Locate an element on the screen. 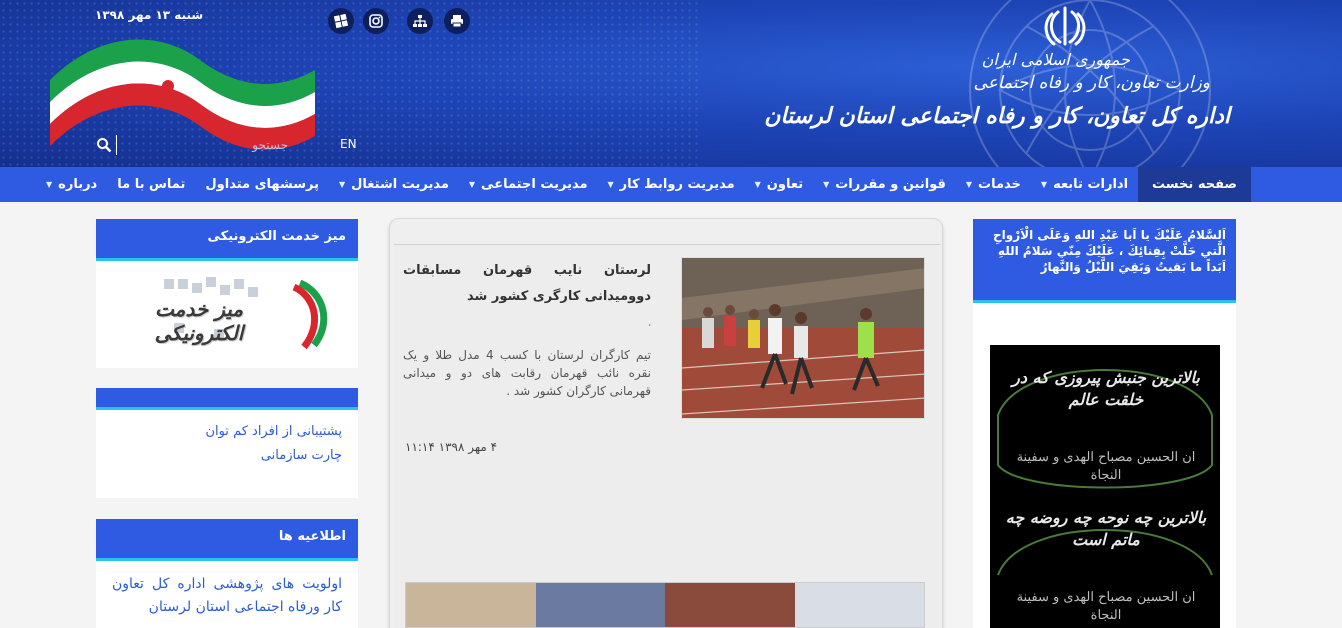 The height and width of the screenshot is (628, 1342). language-switch: EN is located at coordinates (348, 144).